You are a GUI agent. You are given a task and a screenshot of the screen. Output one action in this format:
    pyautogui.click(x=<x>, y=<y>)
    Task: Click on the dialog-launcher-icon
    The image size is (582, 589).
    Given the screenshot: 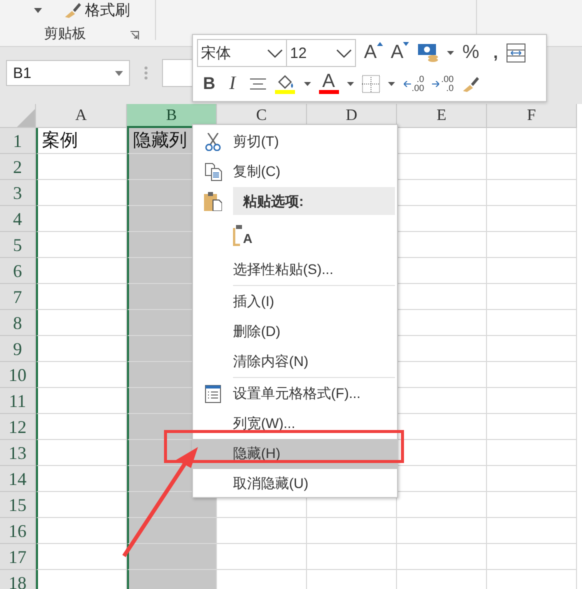 What is the action you would take?
    pyautogui.click(x=134, y=35)
    